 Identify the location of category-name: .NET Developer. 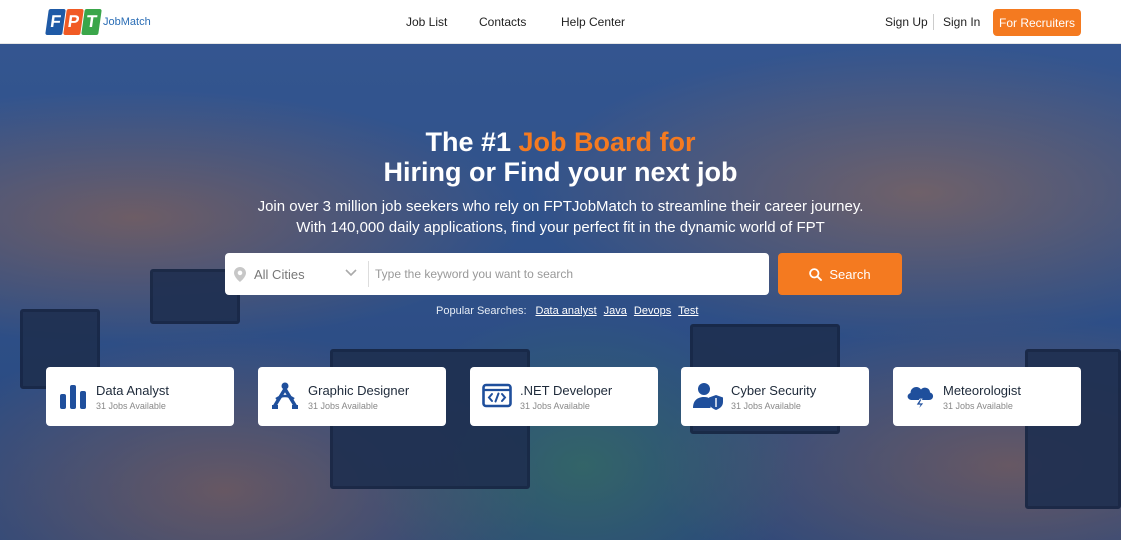
(566, 390).